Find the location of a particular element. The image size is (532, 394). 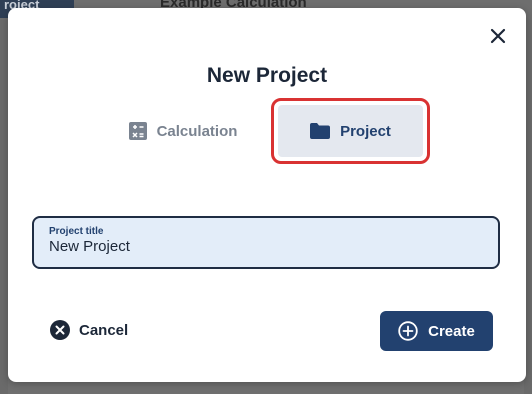

folder-icon is located at coordinates (320, 131).